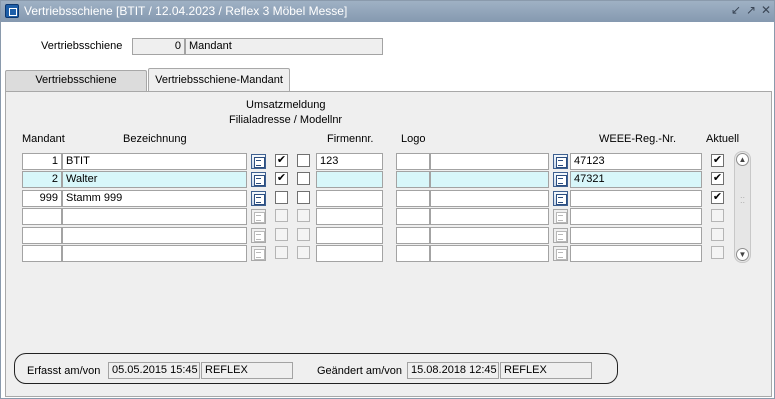 The width and height of the screenshot is (775, 399). Describe the element at coordinates (42, 198) in the screenshot. I see `mandant-cell: 999` at that location.